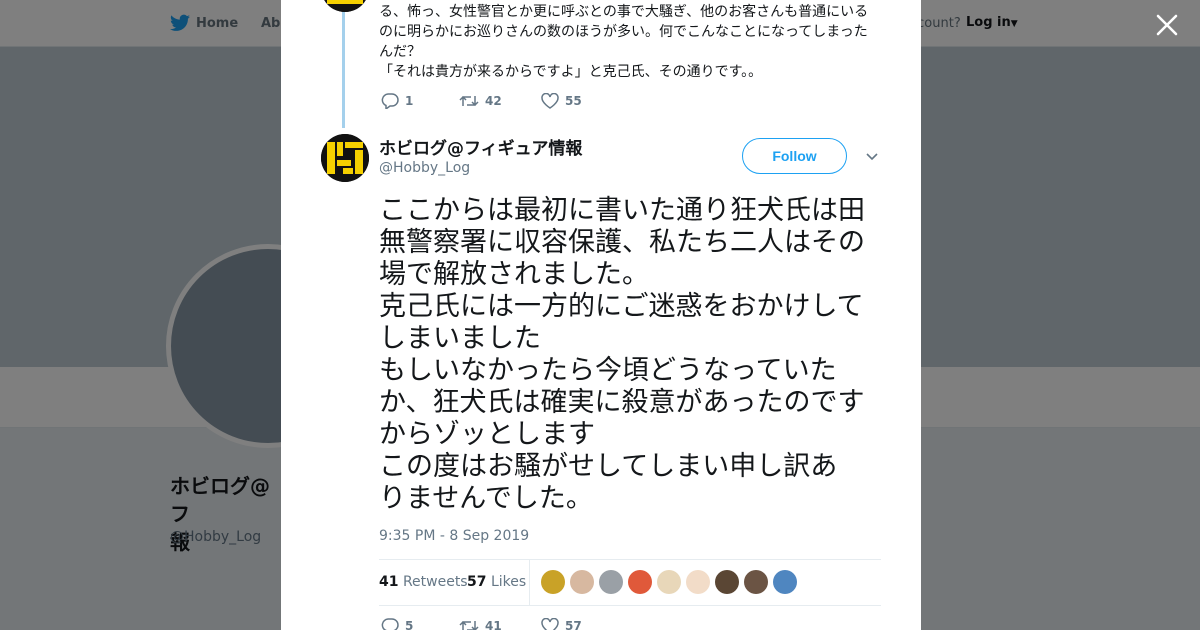 The image size is (1200, 630). I want to click on tweet-text-line: しまいました, so click(460, 338).